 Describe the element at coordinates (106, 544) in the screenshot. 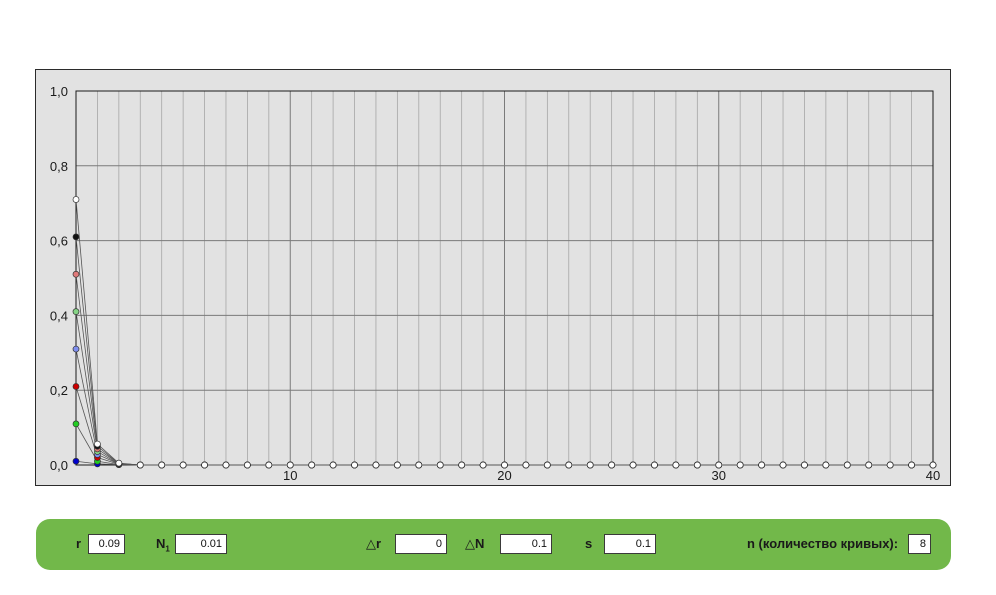

I see `r-input` at that location.